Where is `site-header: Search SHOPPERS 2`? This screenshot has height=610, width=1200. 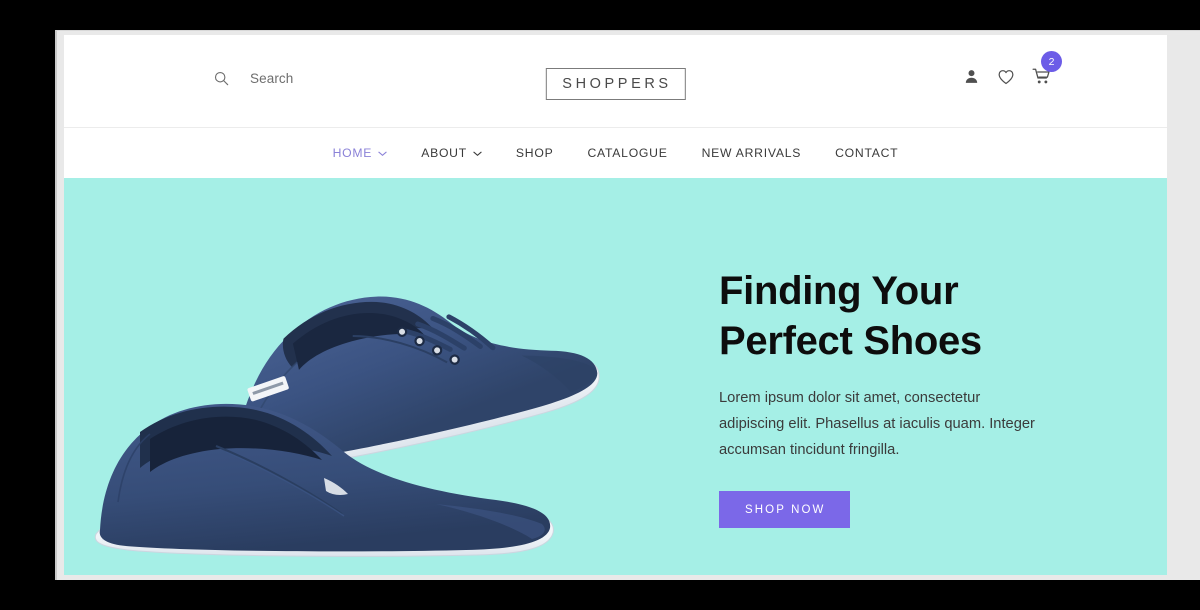
site-header: Search SHOPPERS 2 is located at coordinates (615, 81).